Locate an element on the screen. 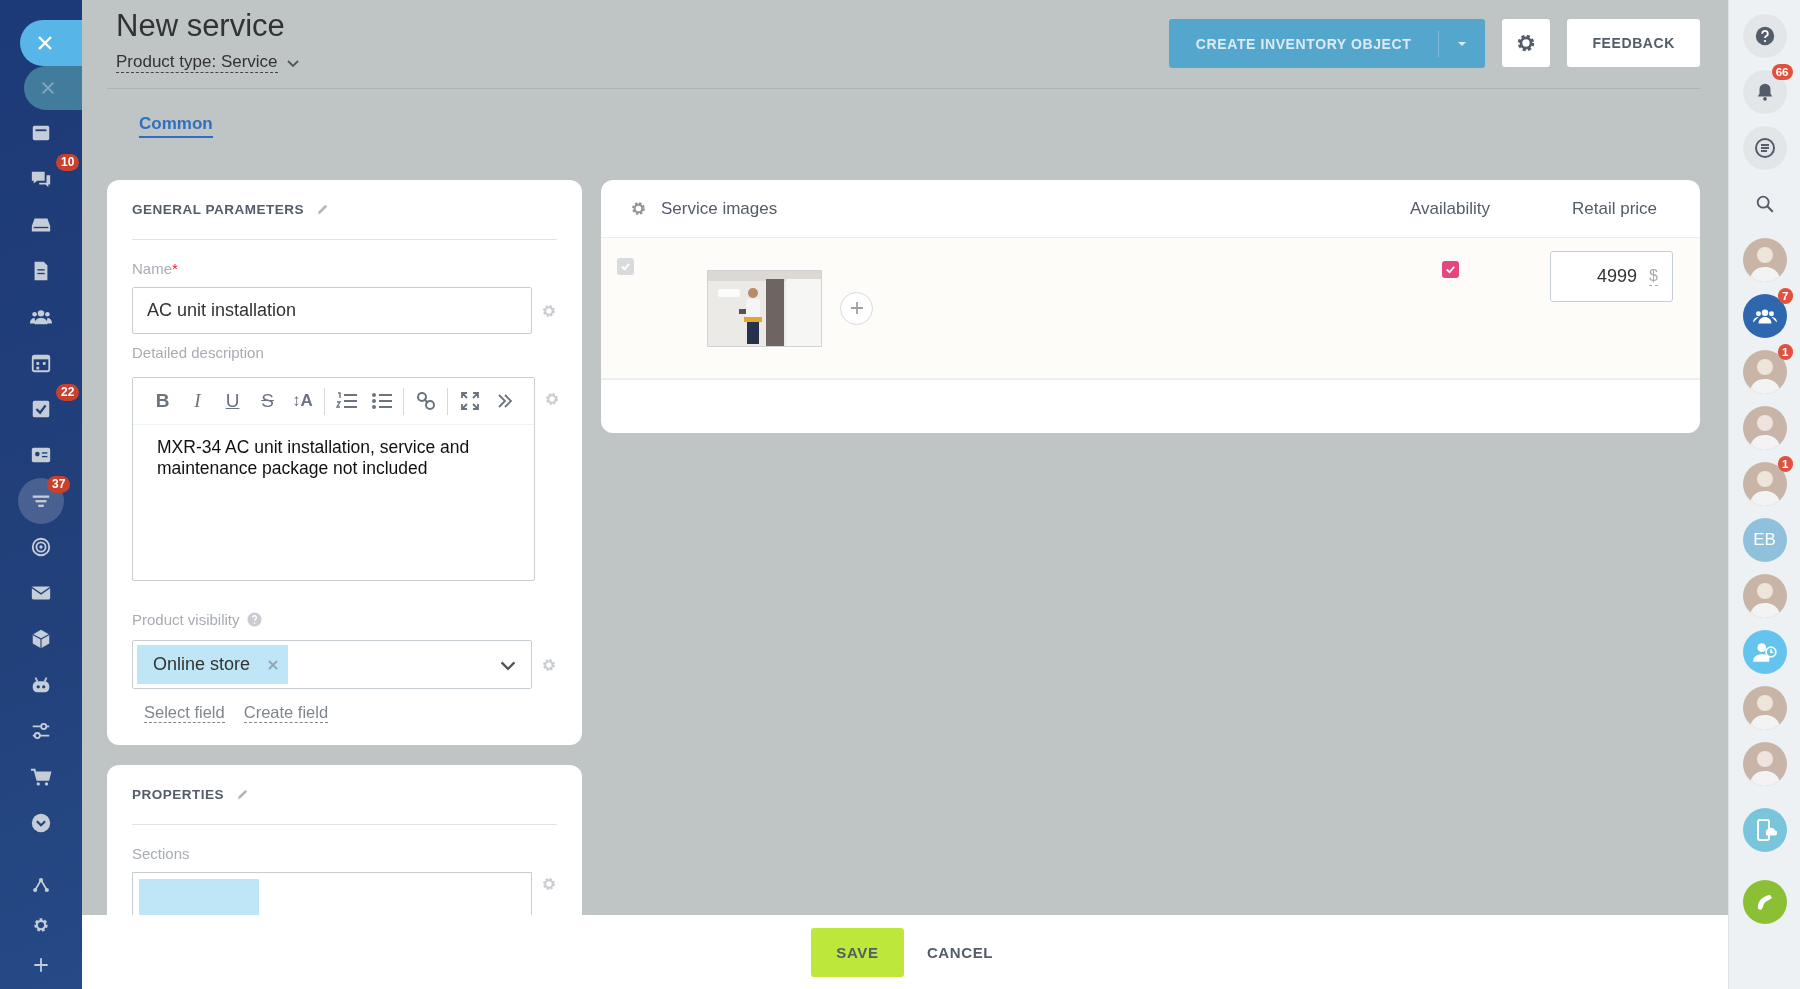  messages-button is located at coordinates (1764, 148).